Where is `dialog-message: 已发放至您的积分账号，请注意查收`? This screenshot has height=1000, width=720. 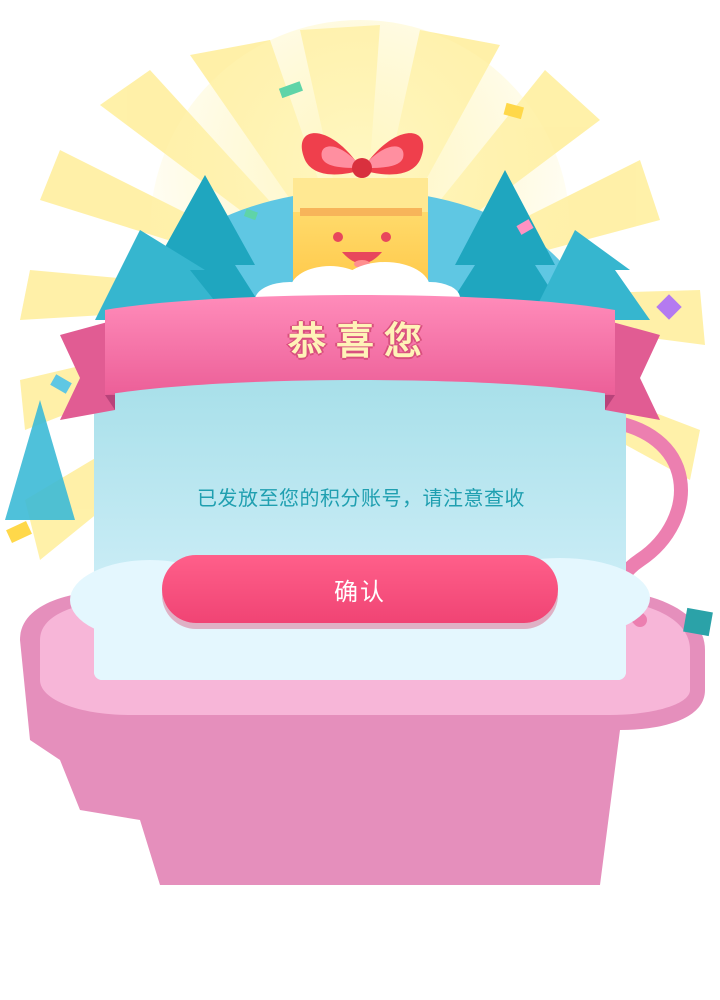
dialog-message: 已发放至您的积分账号，请注意查收 is located at coordinates (361, 497).